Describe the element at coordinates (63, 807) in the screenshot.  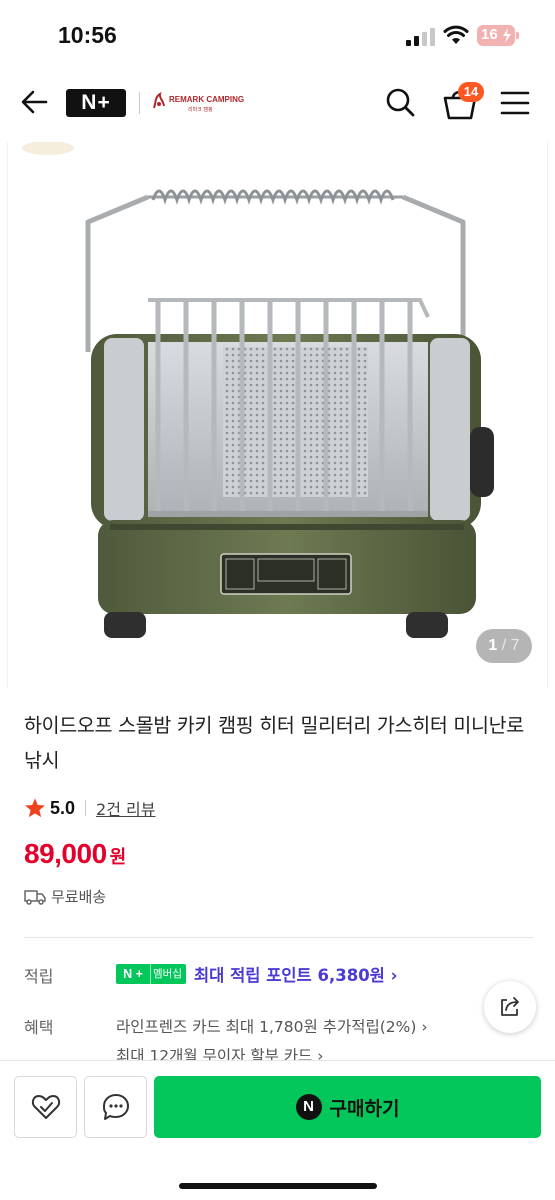
I see `rating-value: 5.0` at that location.